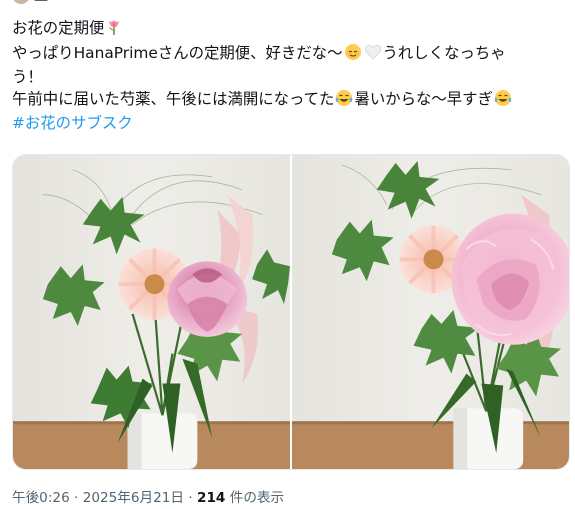  What do you see at coordinates (286, 124) in the screenshot?
I see `hashtag-link: #お花のサブスク` at bounding box center [286, 124].